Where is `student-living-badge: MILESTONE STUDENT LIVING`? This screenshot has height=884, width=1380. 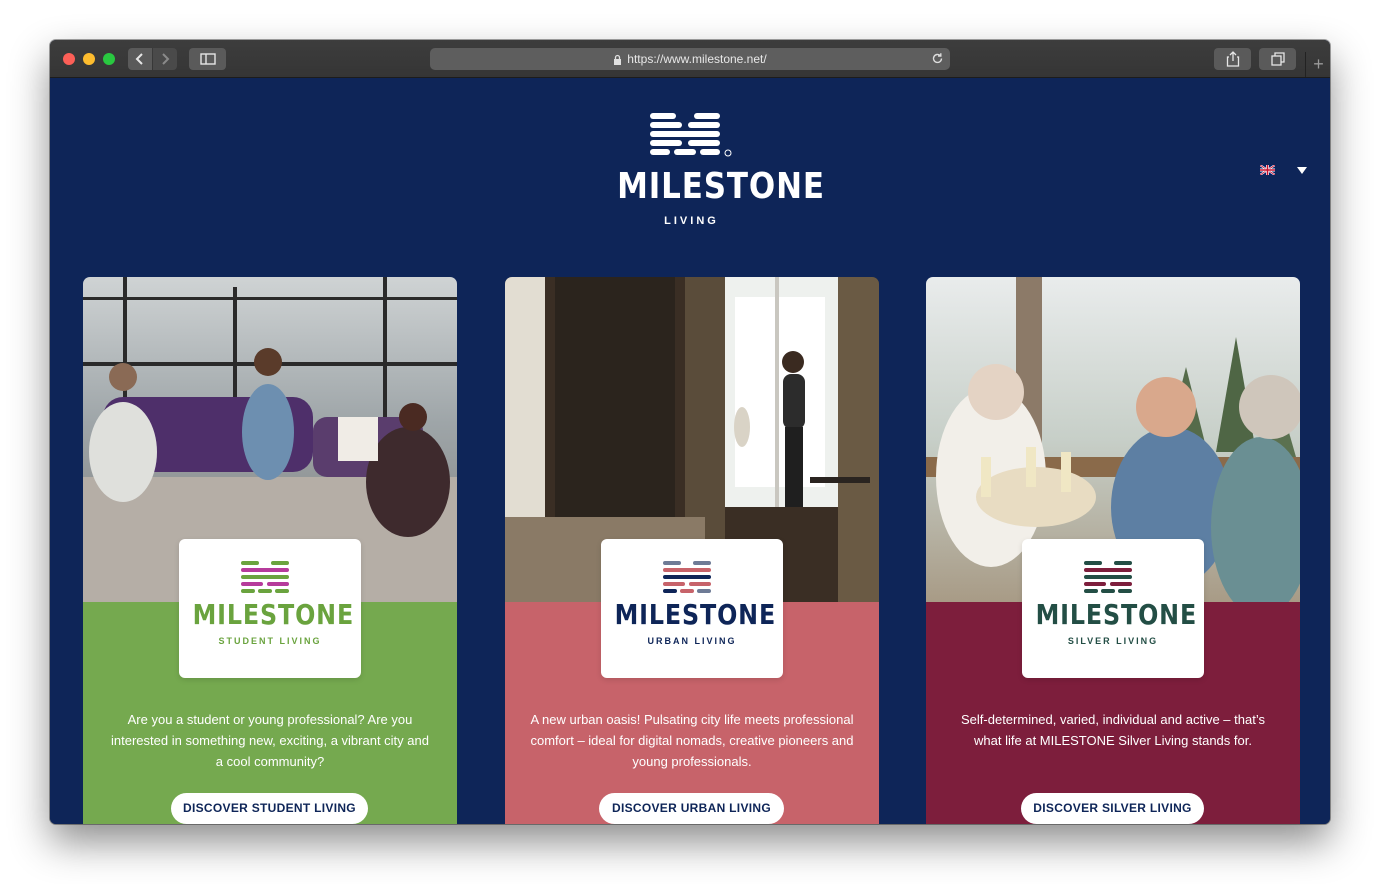 student-living-badge: MILESTONE STUDENT LIVING is located at coordinates (270, 608).